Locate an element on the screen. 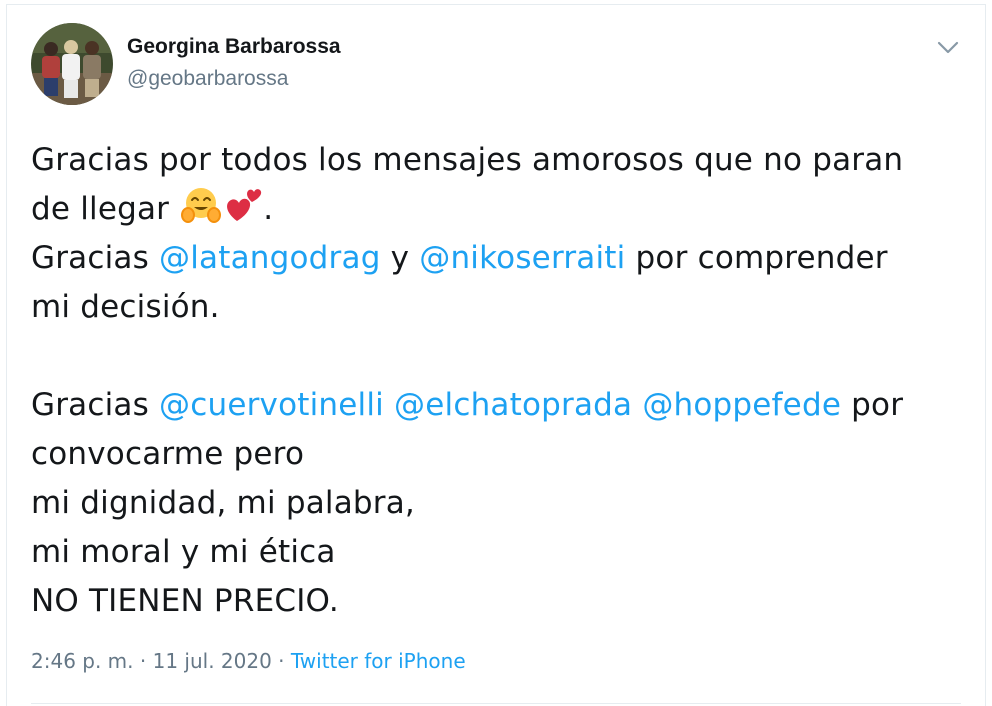 The image size is (992, 706). tweet-line: mi dignidad, mi palabra, is located at coordinates (501, 503).